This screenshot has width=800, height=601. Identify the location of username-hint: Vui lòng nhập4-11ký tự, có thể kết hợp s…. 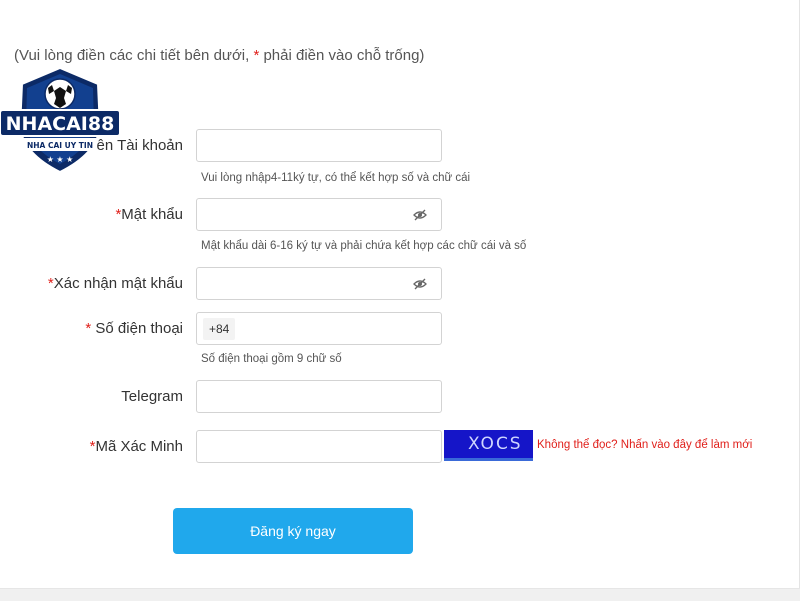
(336, 178).